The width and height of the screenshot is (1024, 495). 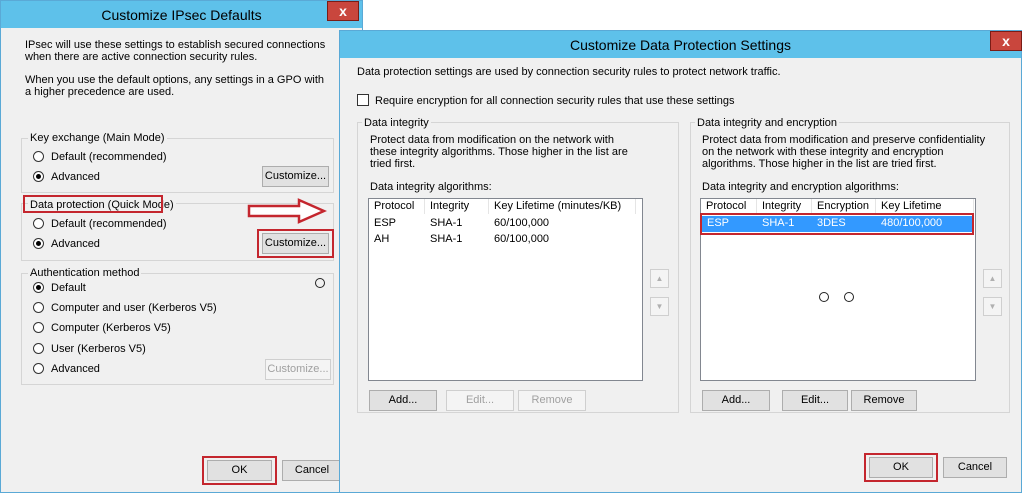 I want to click on auth-default-radio, so click(x=38, y=287).